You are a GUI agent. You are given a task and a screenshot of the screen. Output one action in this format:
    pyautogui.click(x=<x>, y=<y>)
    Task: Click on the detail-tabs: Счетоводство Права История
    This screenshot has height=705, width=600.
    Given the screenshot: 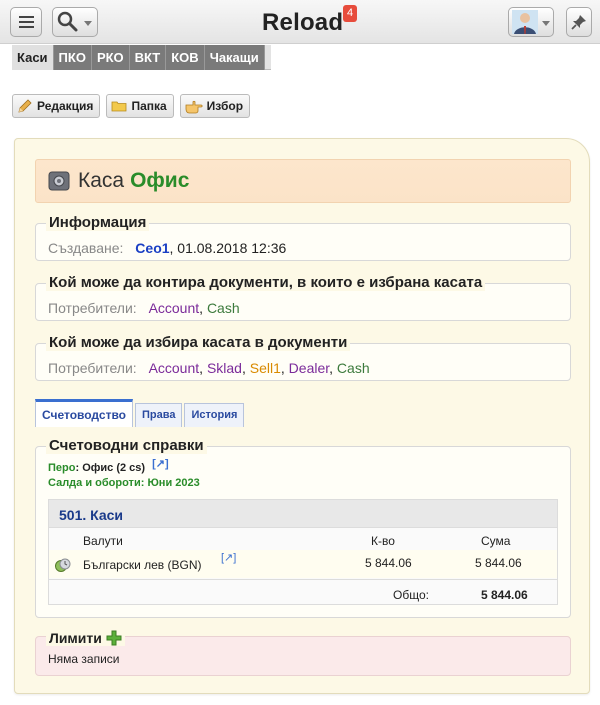 What is the action you would take?
    pyautogui.click(x=140, y=413)
    